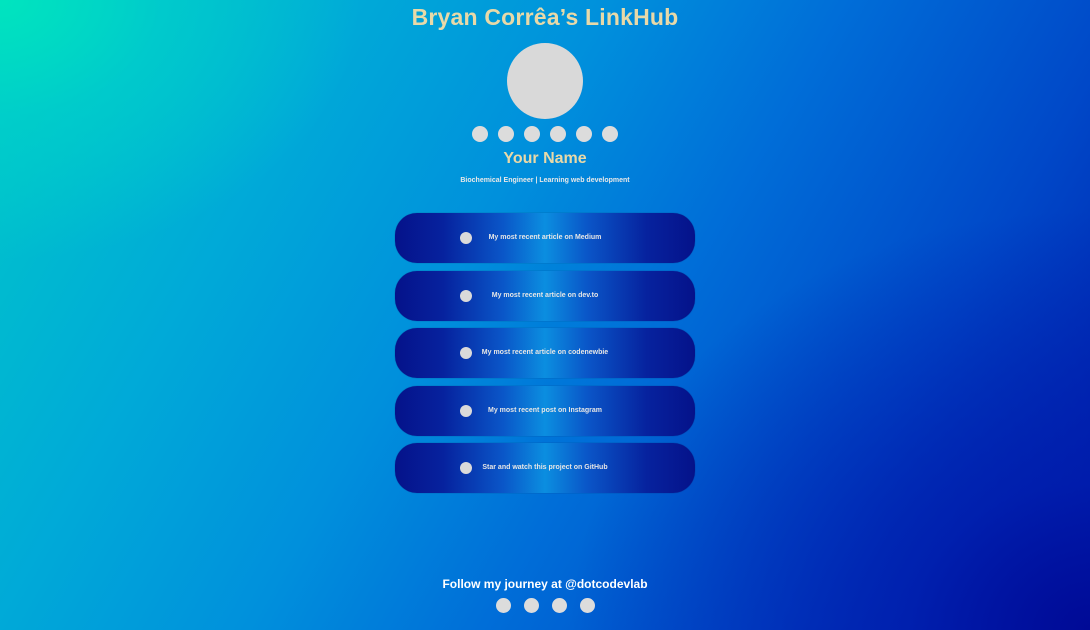 The height and width of the screenshot is (630, 1090). I want to click on link-button-medium: My most recent article on Medium, so click(545, 238).